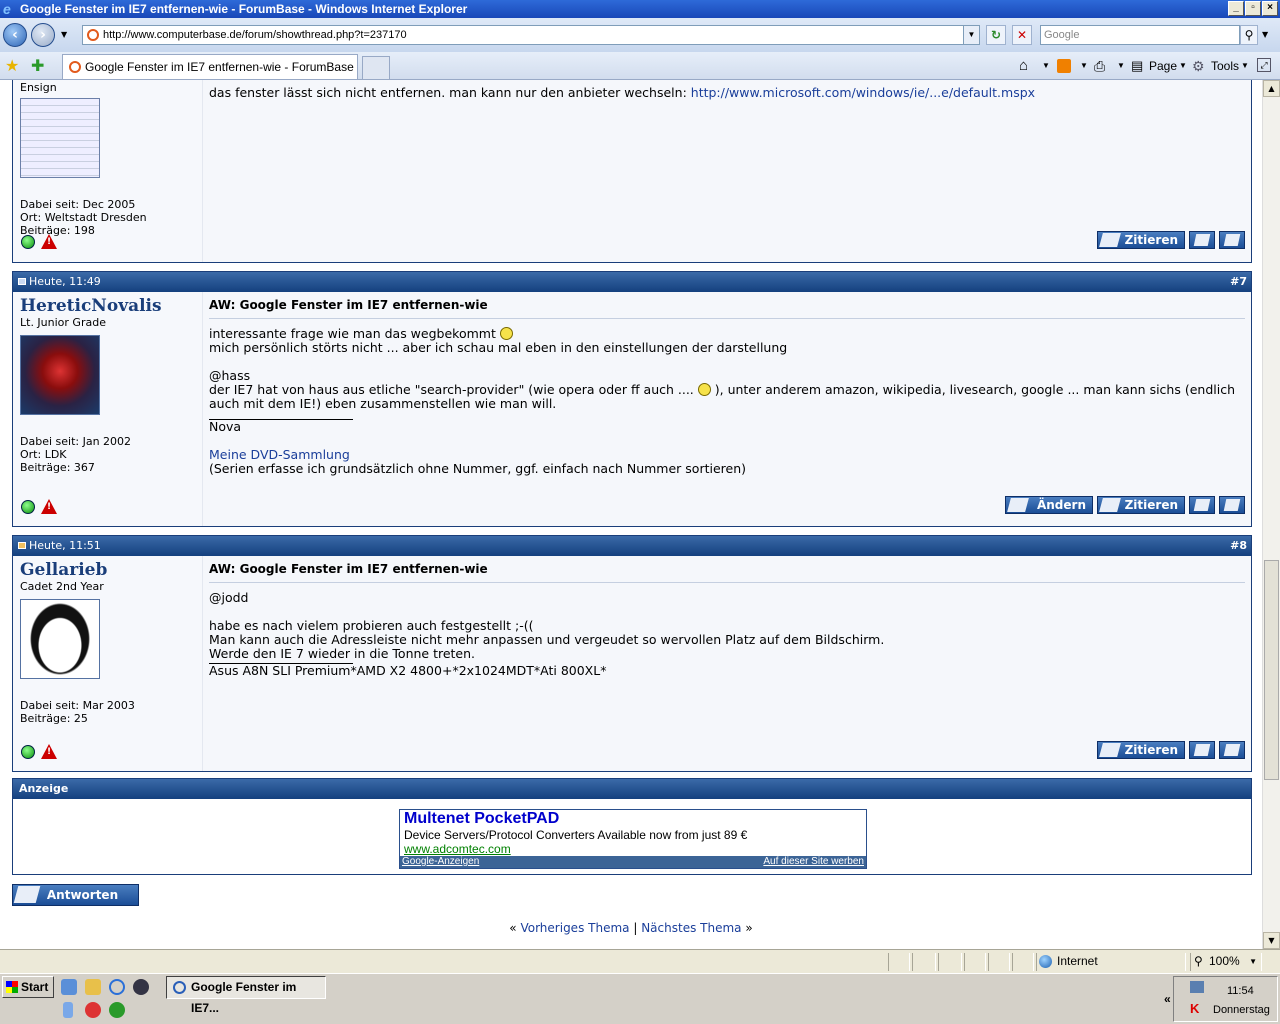 The image size is (1280, 1024). I want to click on home-icon: ⌂, so click(1023, 66).